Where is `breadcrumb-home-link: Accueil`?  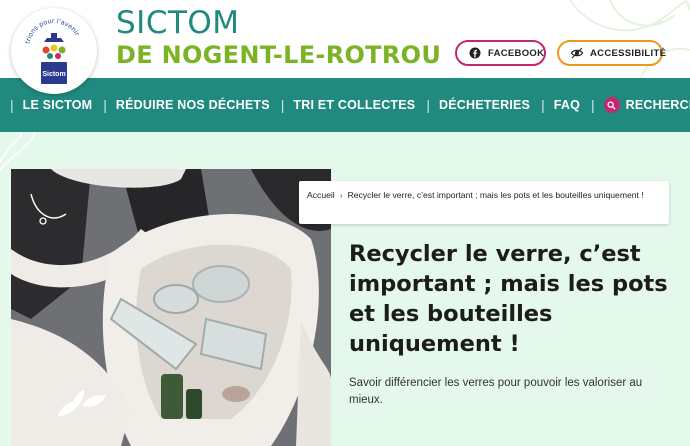 breadcrumb-home-link: Accueil is located at coordinates (321, 195).